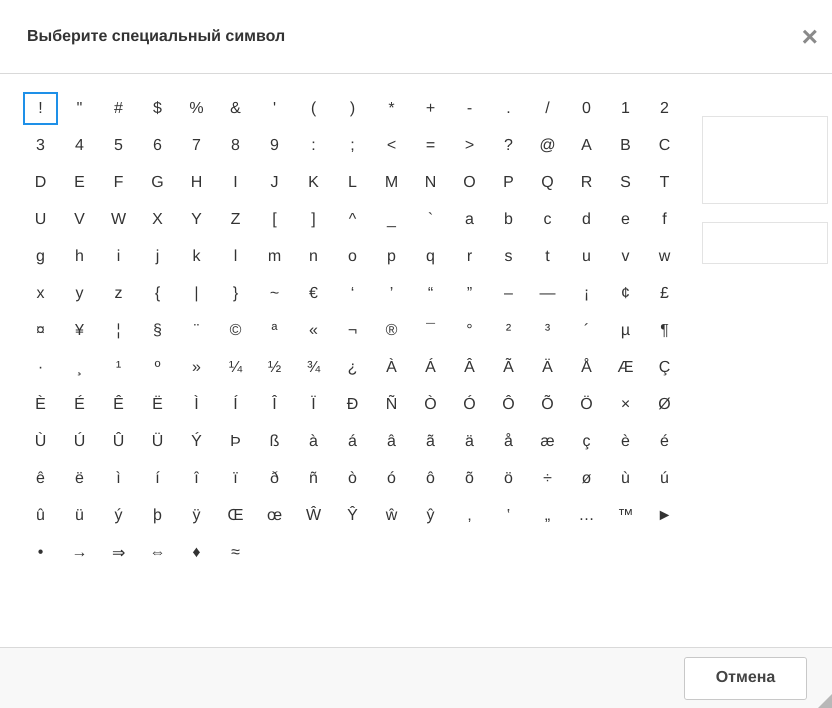 This screenshot has width=832, height=708. Describe the element at coordinates (391, 145) in the screenshot. I see `character-cell: <` at that location.